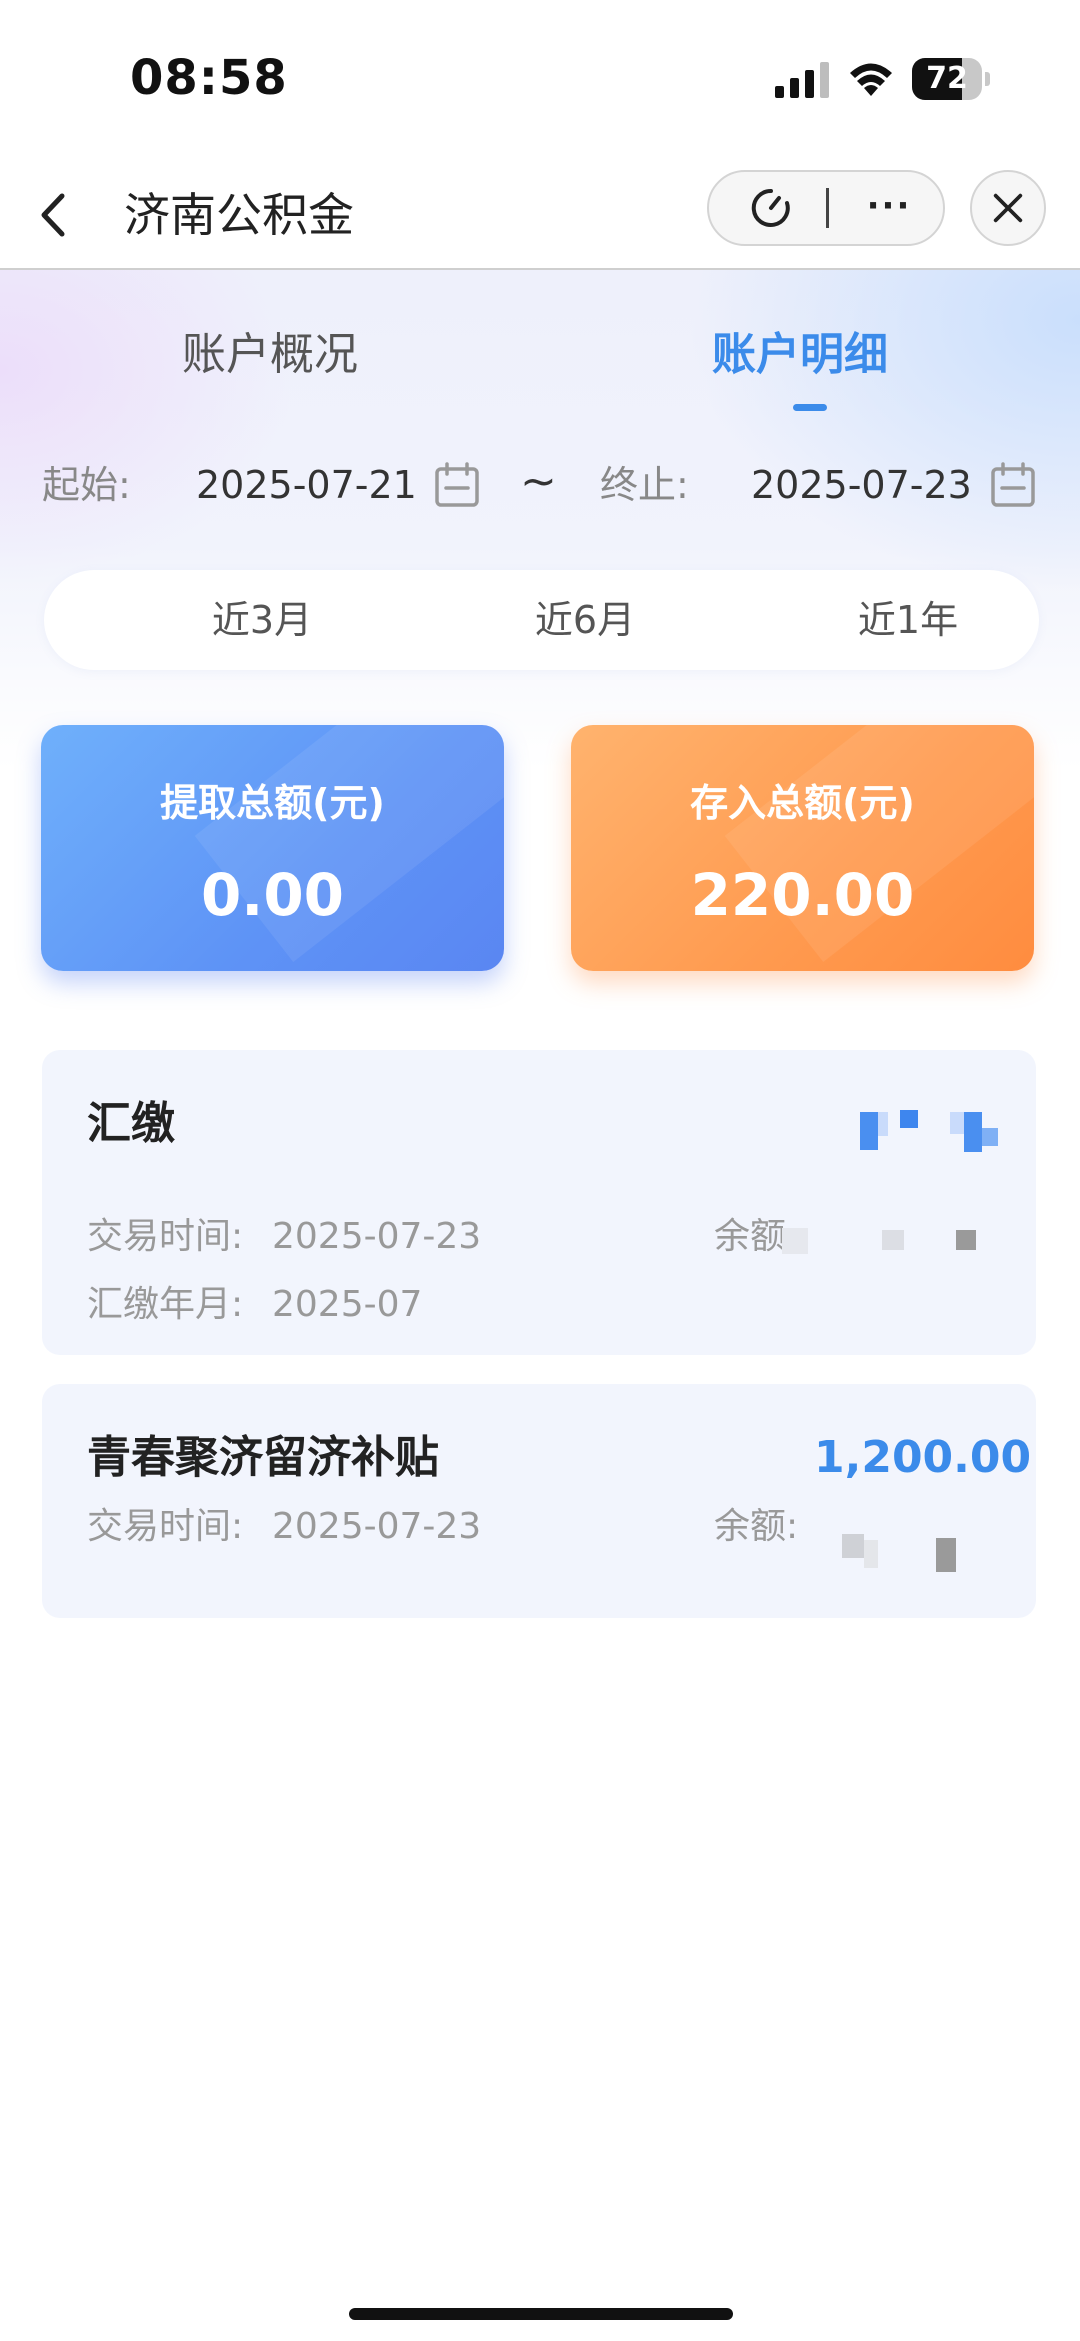  What do you see at coordinates (750, 1236) in the screenshot?
I see `transaction-balance-label: 余额` at bounding box center [750, 1236].